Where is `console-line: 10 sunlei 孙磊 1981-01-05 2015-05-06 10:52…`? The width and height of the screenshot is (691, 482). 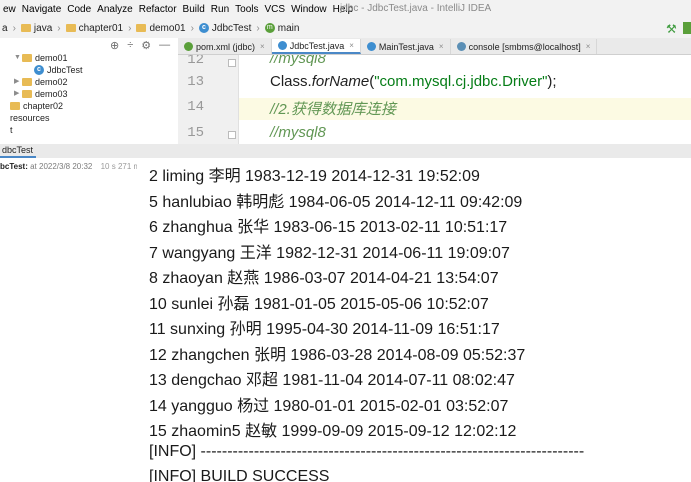
console-line: 10 sunlei 孙磊 1981-01-05 2015-05-06 10:52… is located at coordinates (319, 304).